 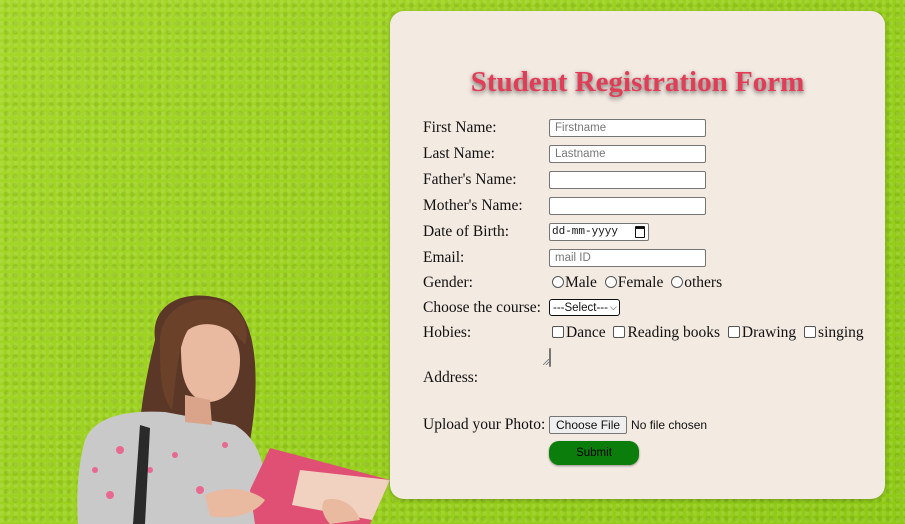 I want to click on father-name-label: Father's Name:, so click(x=470, y=179).